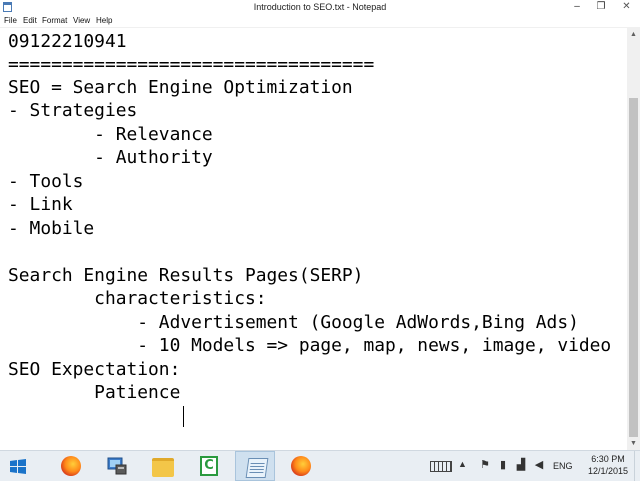 The image size is (640, 481). I want to click on start-button, so click(18, 466).